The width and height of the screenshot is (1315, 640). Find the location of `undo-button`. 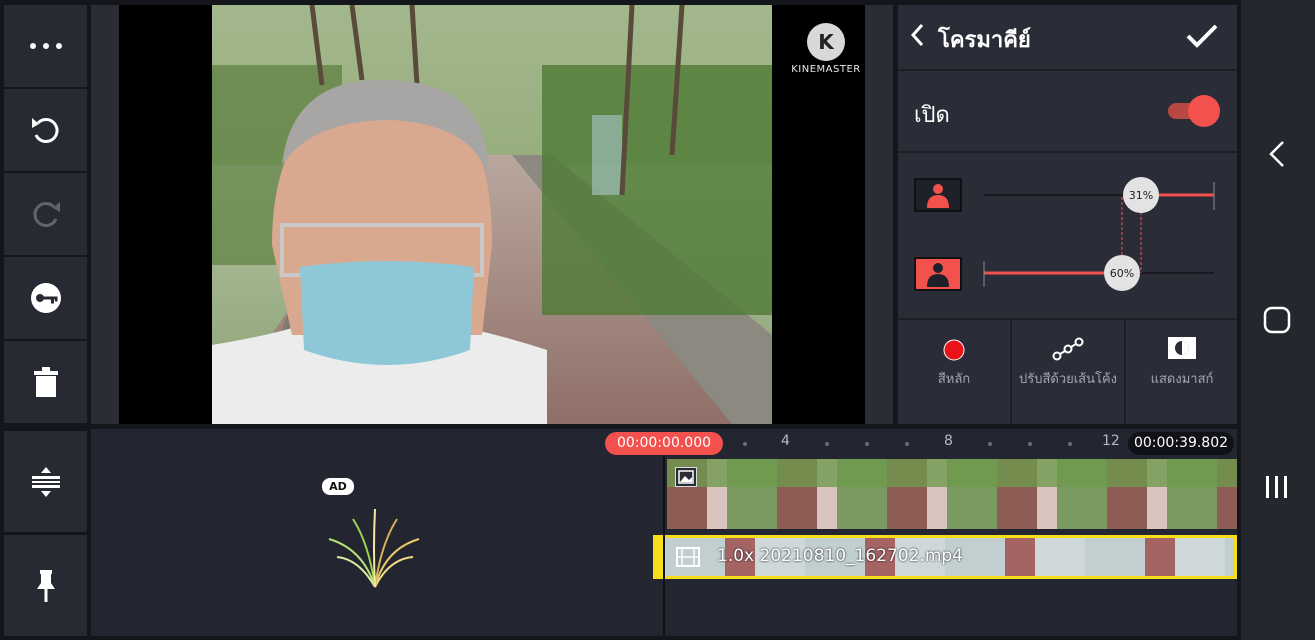

undo-button is located at coordinates (45, 130).